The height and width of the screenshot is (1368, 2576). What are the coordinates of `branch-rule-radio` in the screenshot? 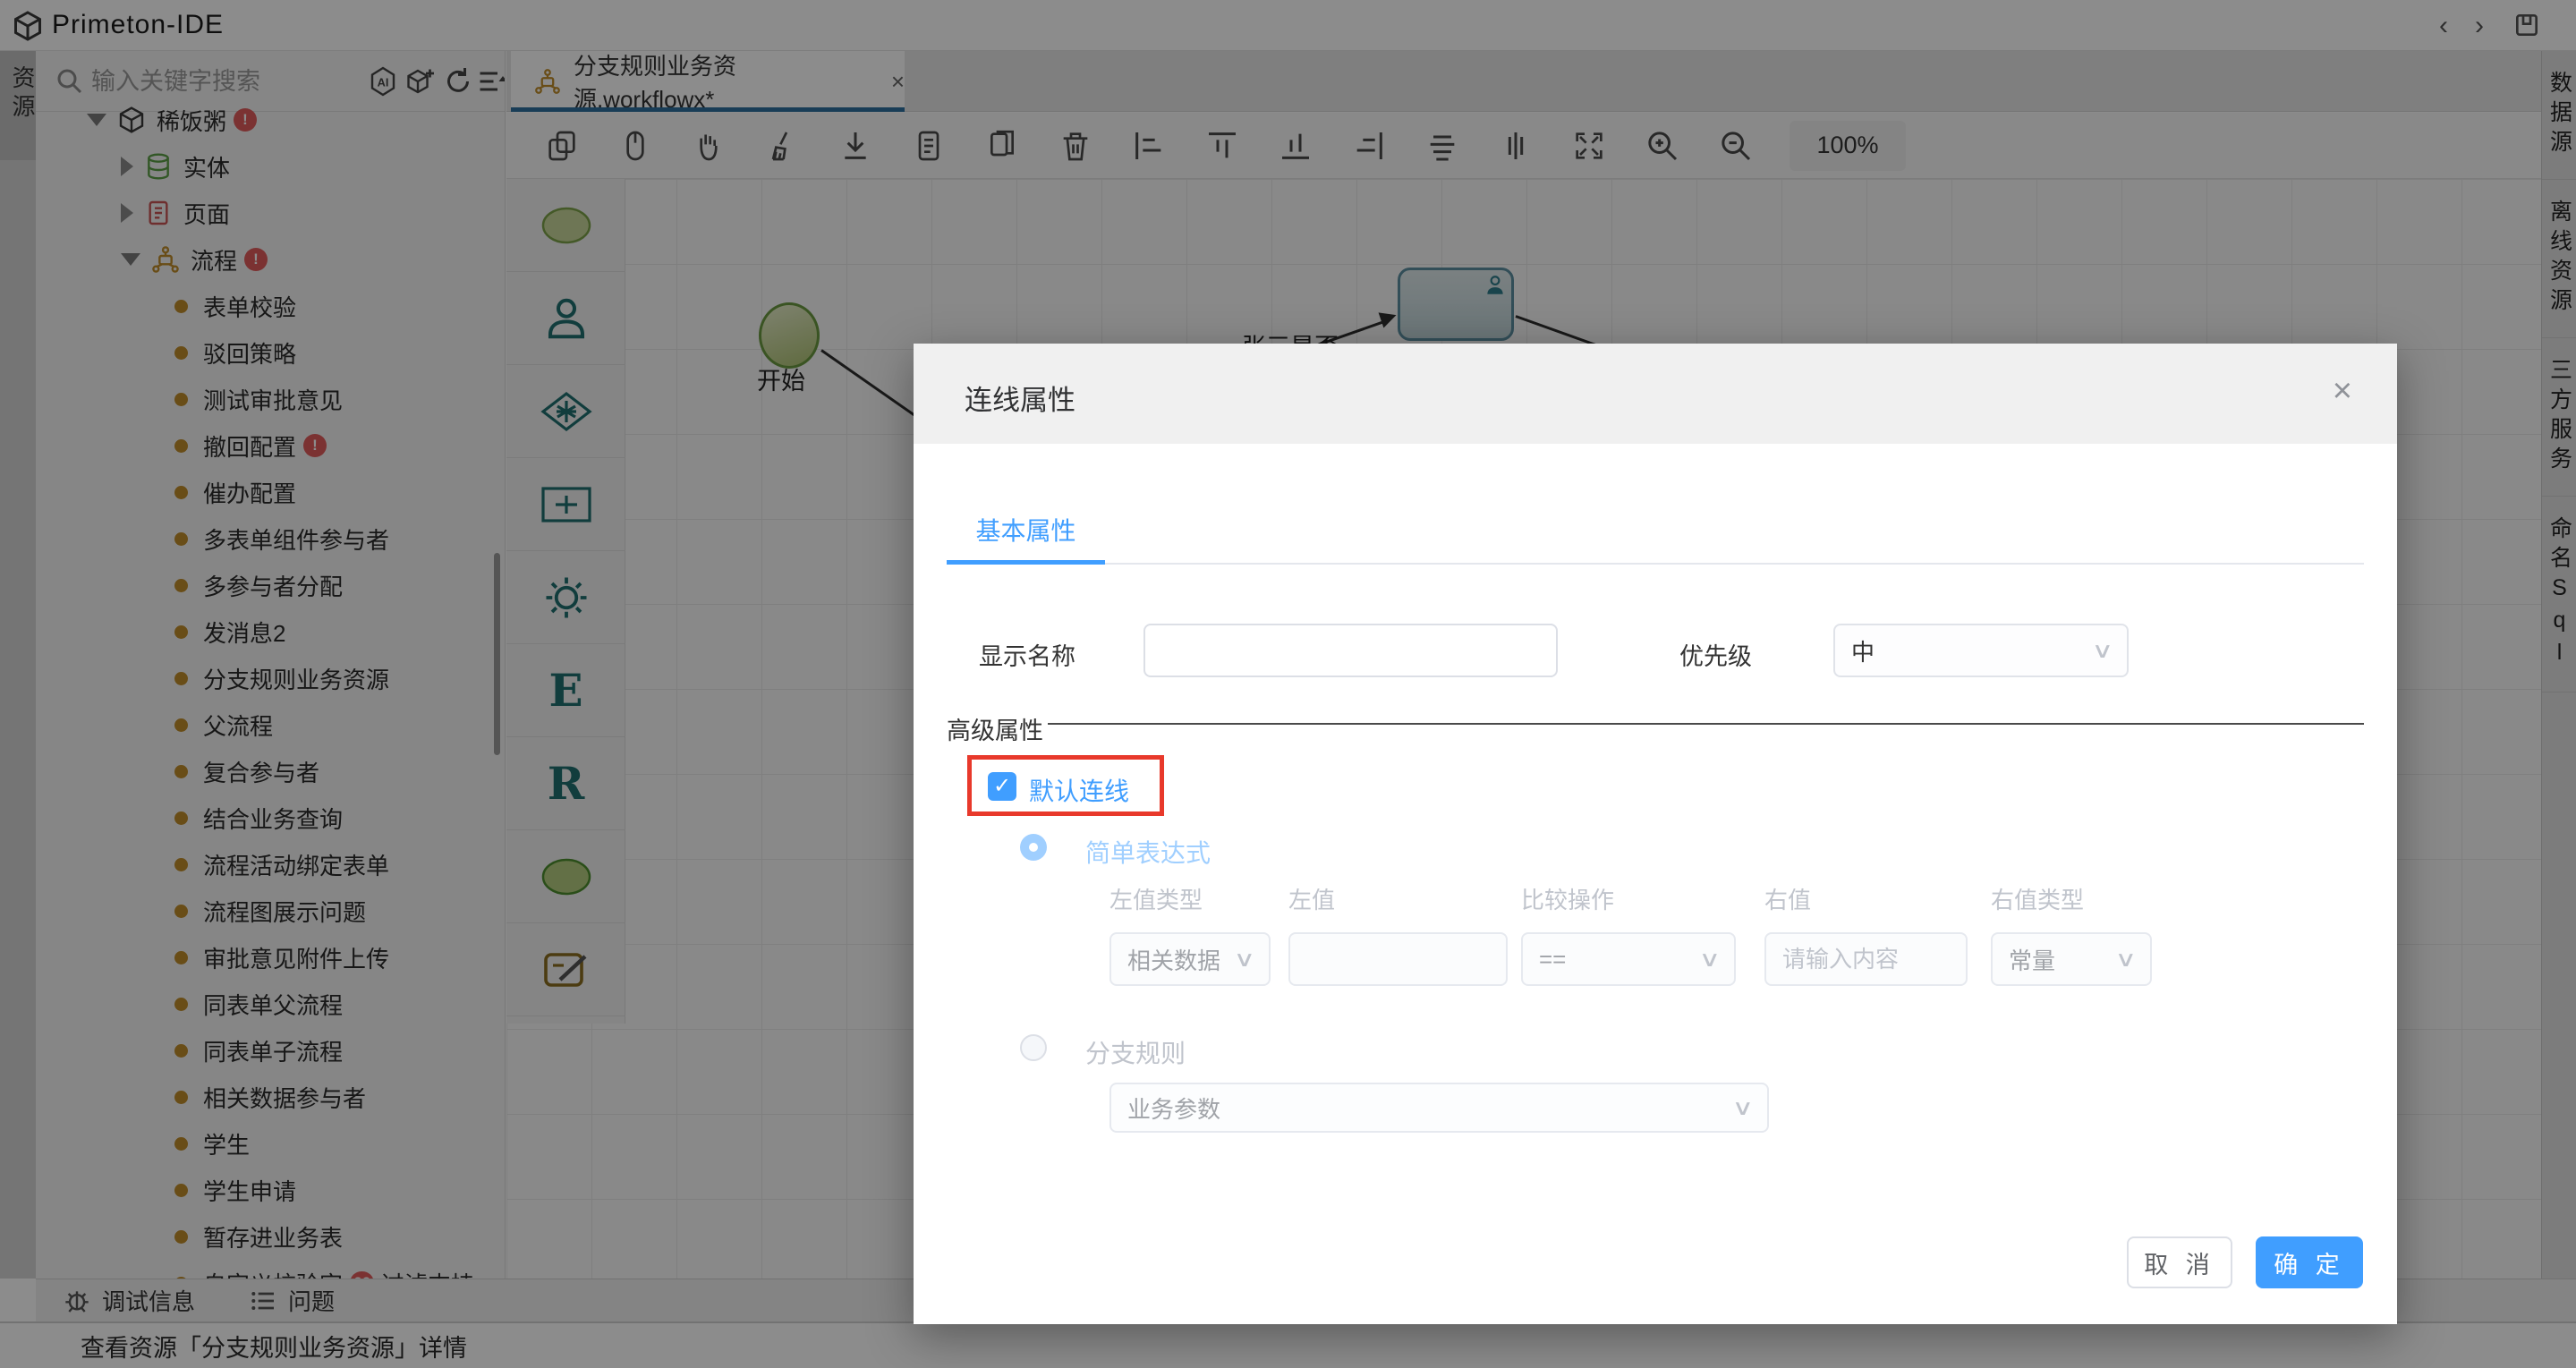 It's located at (1033, 1047).